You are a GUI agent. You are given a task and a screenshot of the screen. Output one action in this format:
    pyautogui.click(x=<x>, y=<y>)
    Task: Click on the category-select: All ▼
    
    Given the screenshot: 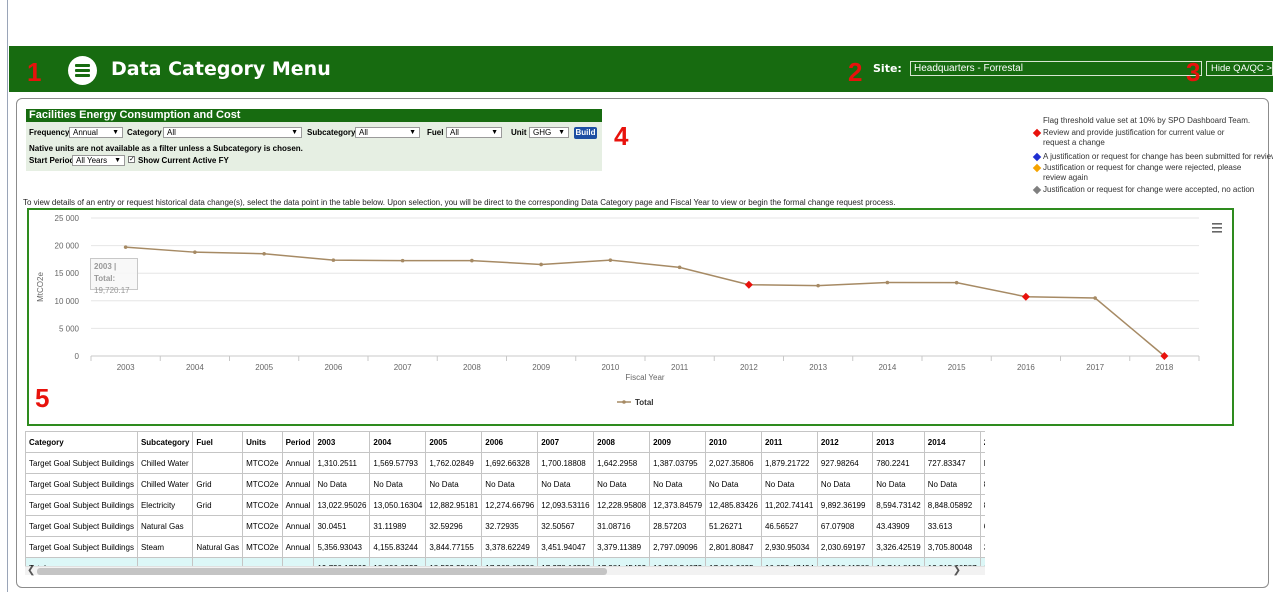 What is the action you would take?
    pyautogui.click(x=232, y=132)
    